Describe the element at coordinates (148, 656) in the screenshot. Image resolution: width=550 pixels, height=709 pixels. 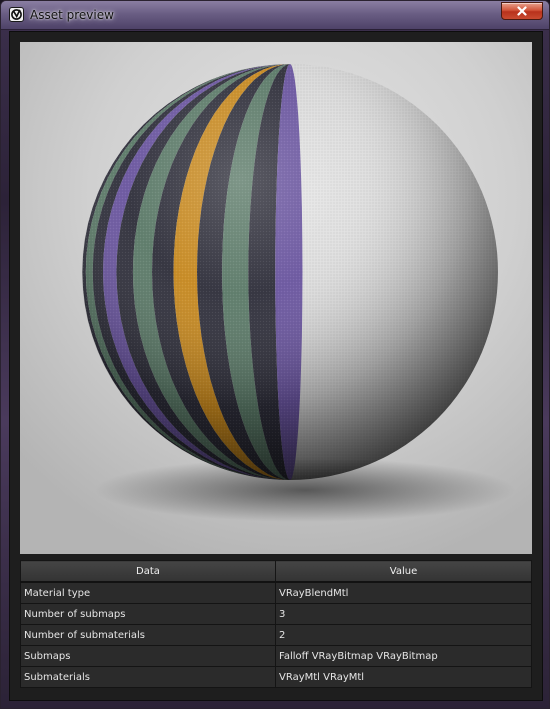
I see `row-label: Submaps` at that location.